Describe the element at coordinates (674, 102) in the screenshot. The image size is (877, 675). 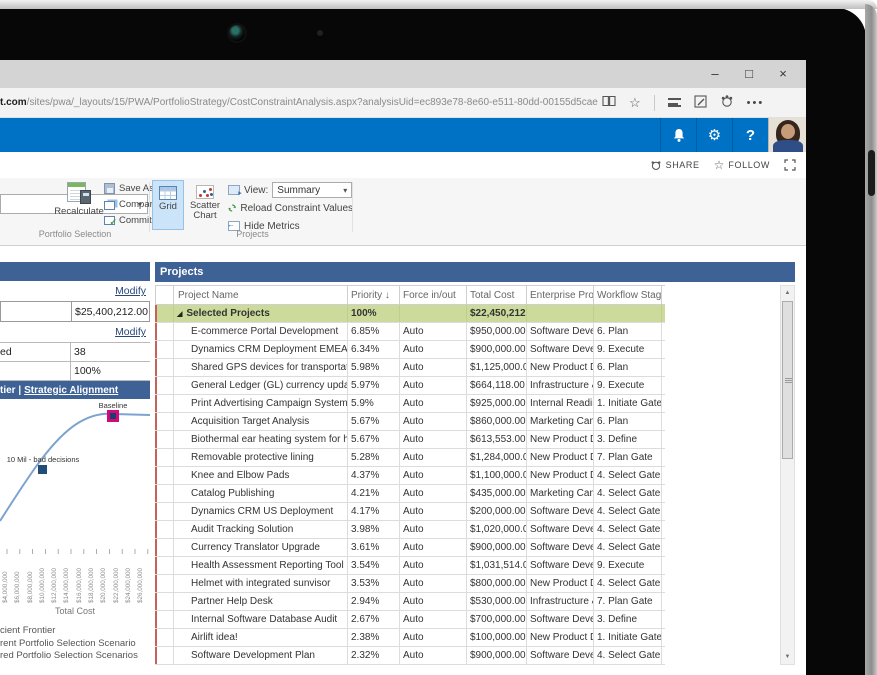
I see `hub-icon` at that location.